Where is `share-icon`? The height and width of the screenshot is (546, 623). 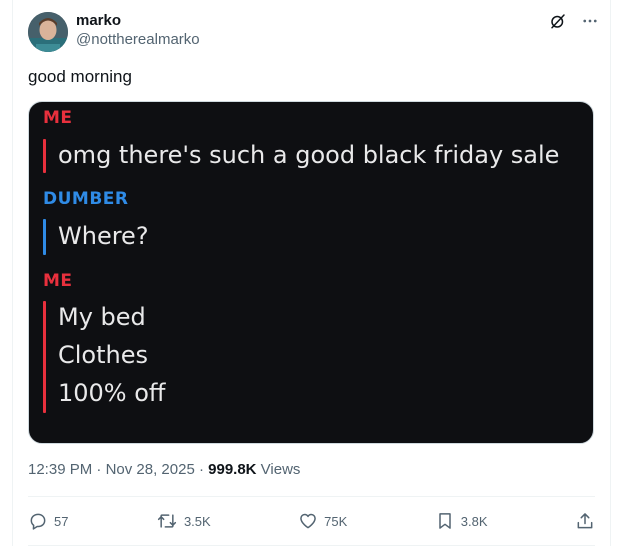
share-icon is located at coordinates (585, 521).